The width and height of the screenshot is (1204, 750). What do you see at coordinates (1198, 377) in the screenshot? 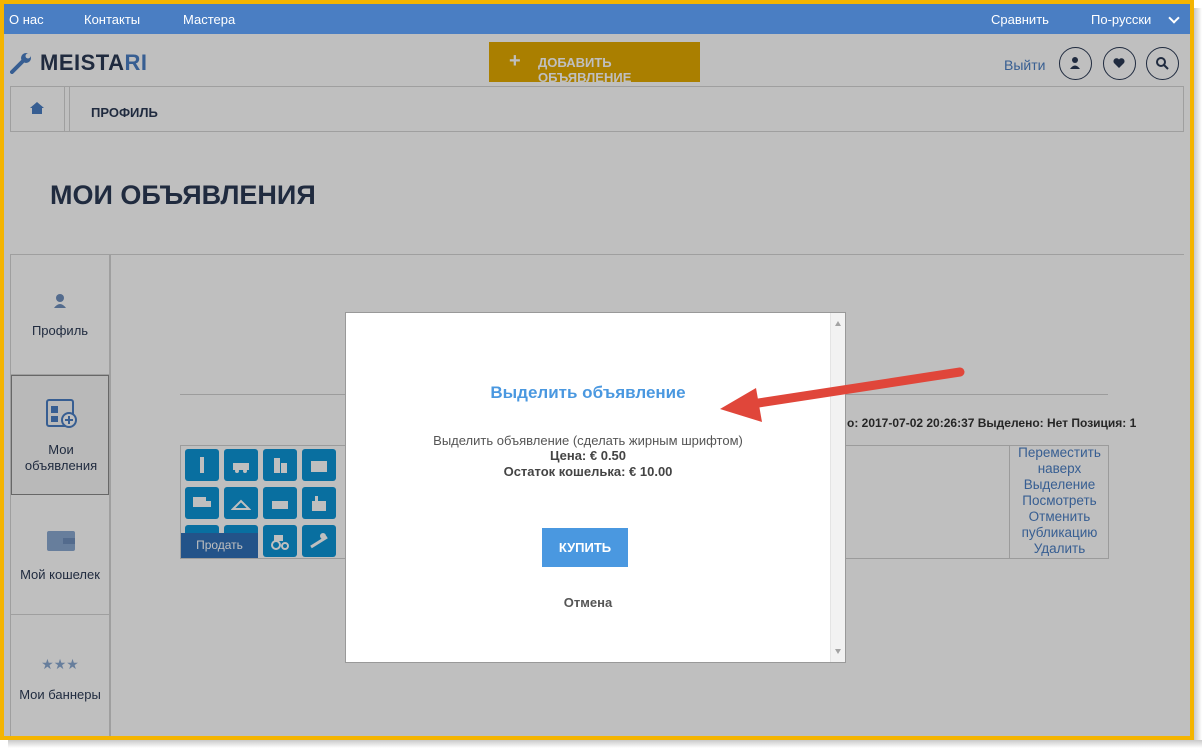
I see `frame-shadow-right` at bounding box center [1198, 377].